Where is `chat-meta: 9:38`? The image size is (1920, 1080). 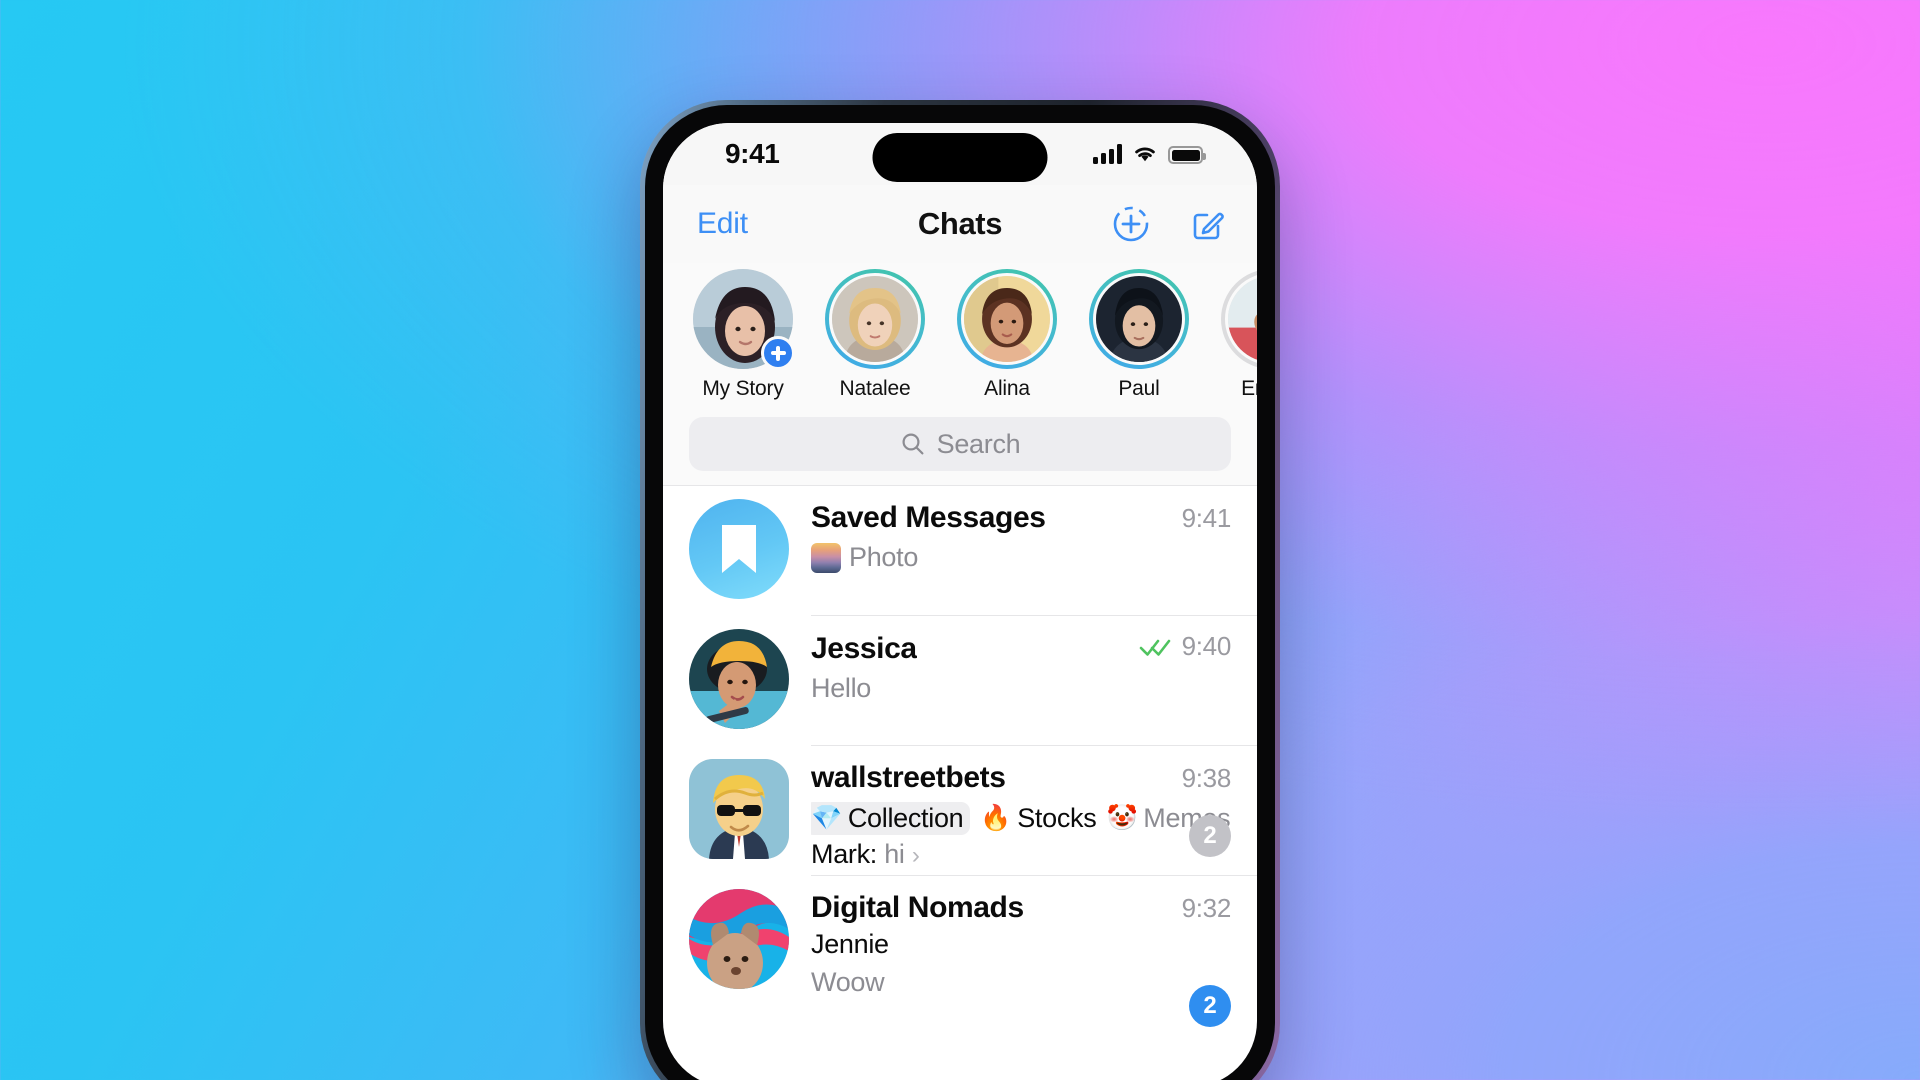 chat-meta: 9:38 is located at coordinates (1200, 778).